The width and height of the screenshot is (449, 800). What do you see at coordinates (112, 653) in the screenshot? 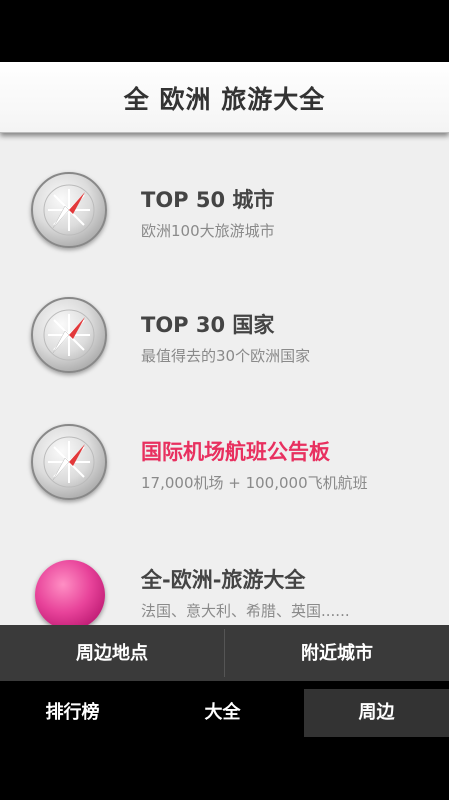
I see `nearby-places-button: 周边地点` at bounding box center [112, 653].